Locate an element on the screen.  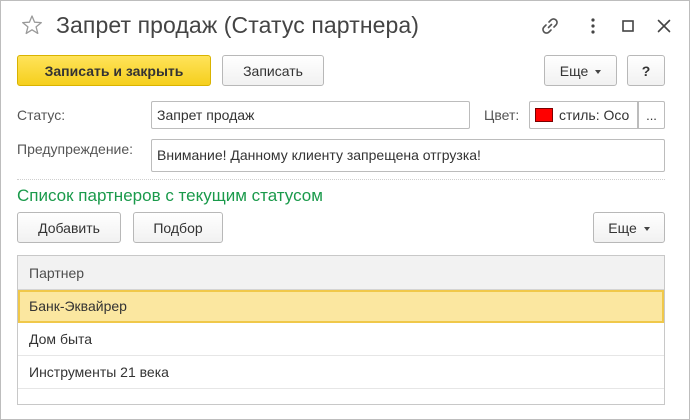
warning-label: Предупреждение: is located at coordinates (75, 149).